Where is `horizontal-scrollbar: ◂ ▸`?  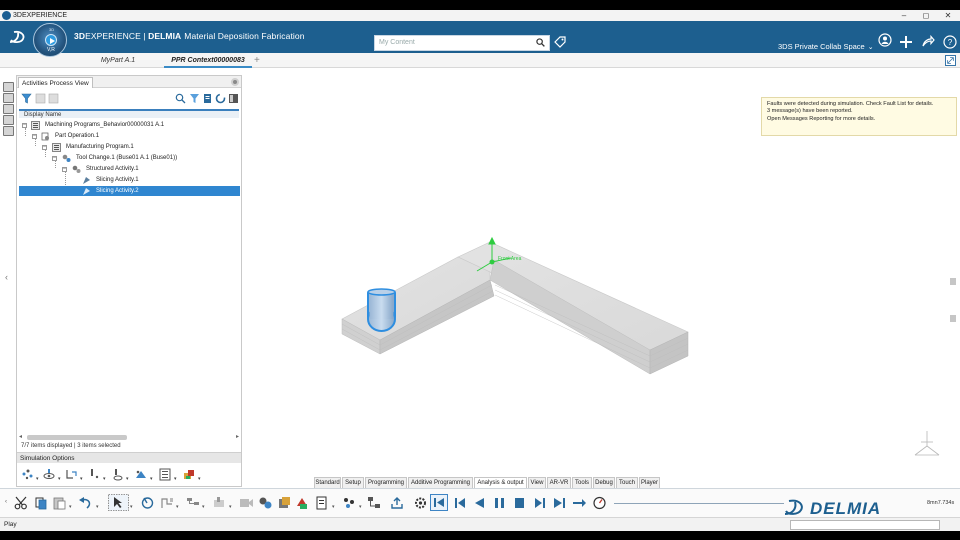
horizontal-scrollbar: ◂ ▸ is located at coordinates (129, 437).